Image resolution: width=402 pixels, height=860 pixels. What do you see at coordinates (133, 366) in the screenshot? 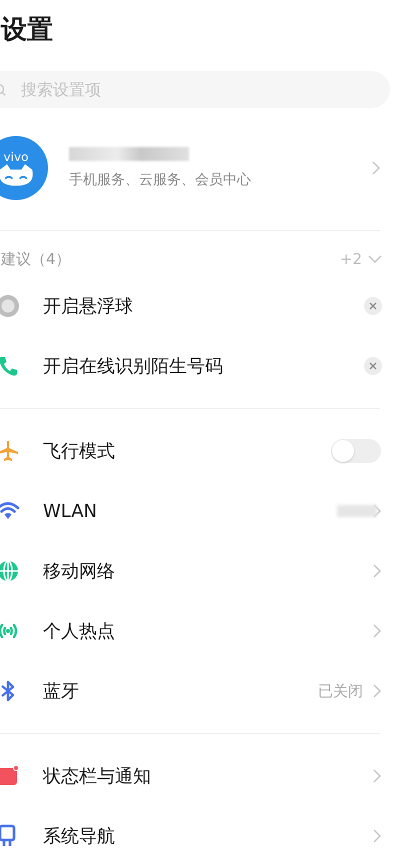
I see `row-label: 开启在线识别陌生号码` at bounding box center [133, 366].